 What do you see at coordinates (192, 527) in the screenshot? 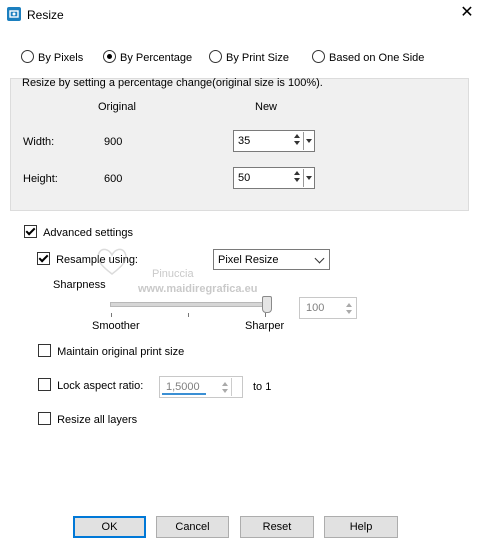
I see `cancel-button: Cancel` at bounding box center [192, 527].